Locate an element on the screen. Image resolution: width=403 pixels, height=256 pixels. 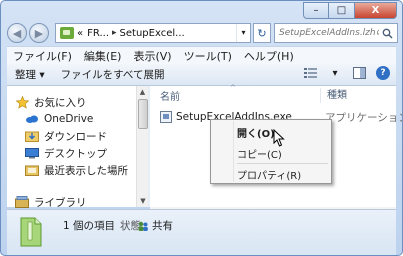
nav-item-onedrive: OneDrive is located at coordinates (59, 119).